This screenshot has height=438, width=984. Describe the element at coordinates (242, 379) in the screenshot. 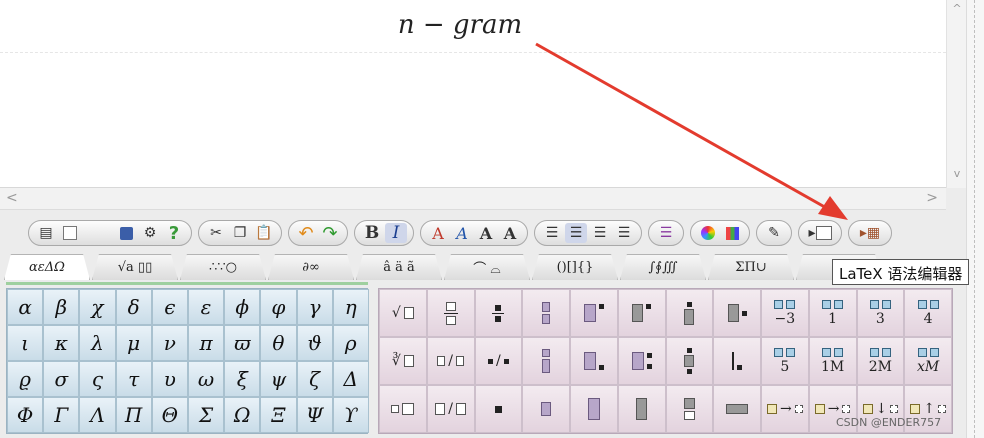

I see `greek-symbol-cell: ξ` at that location.